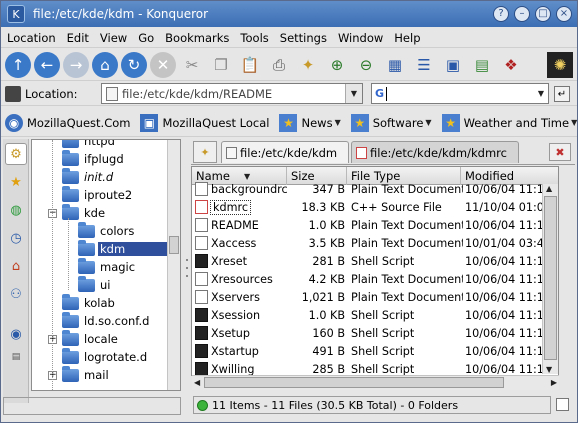  Describe the element at coordinates (366, 65) in the screenshot. I see `zoom-out-icon: ⊖` at that location.